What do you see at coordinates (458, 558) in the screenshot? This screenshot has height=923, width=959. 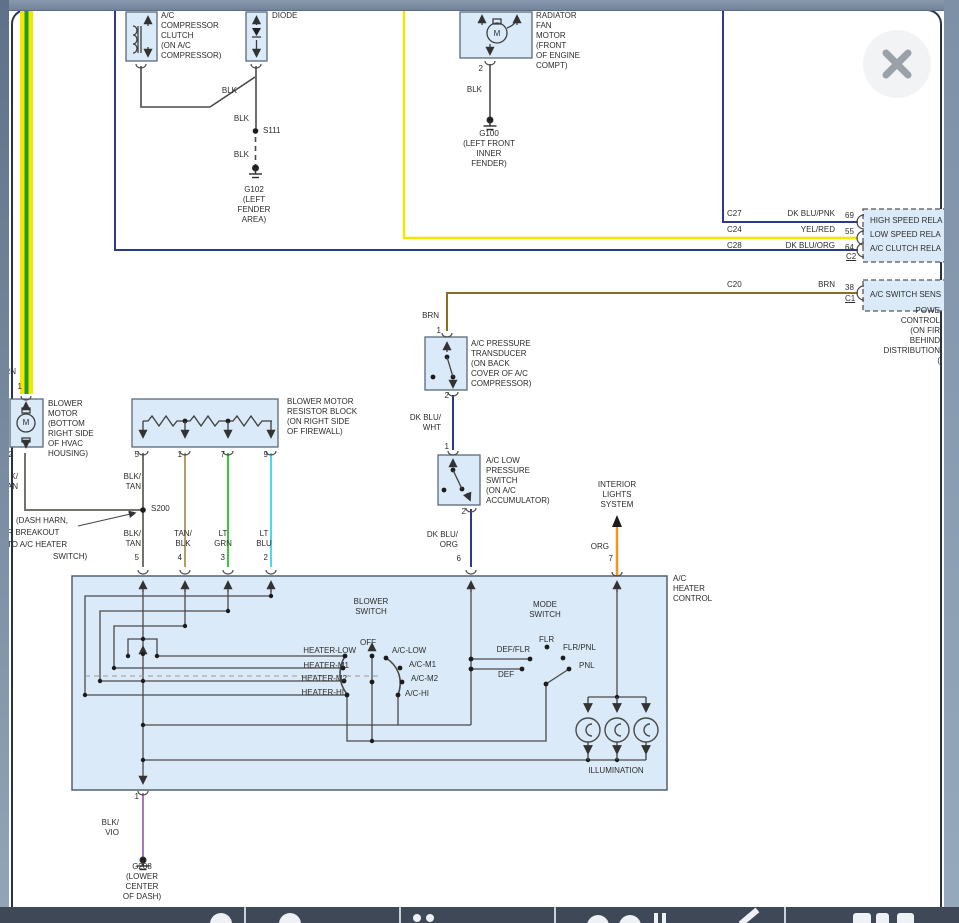 I see `label-pin6: 6` at bounding box center [458, 558].